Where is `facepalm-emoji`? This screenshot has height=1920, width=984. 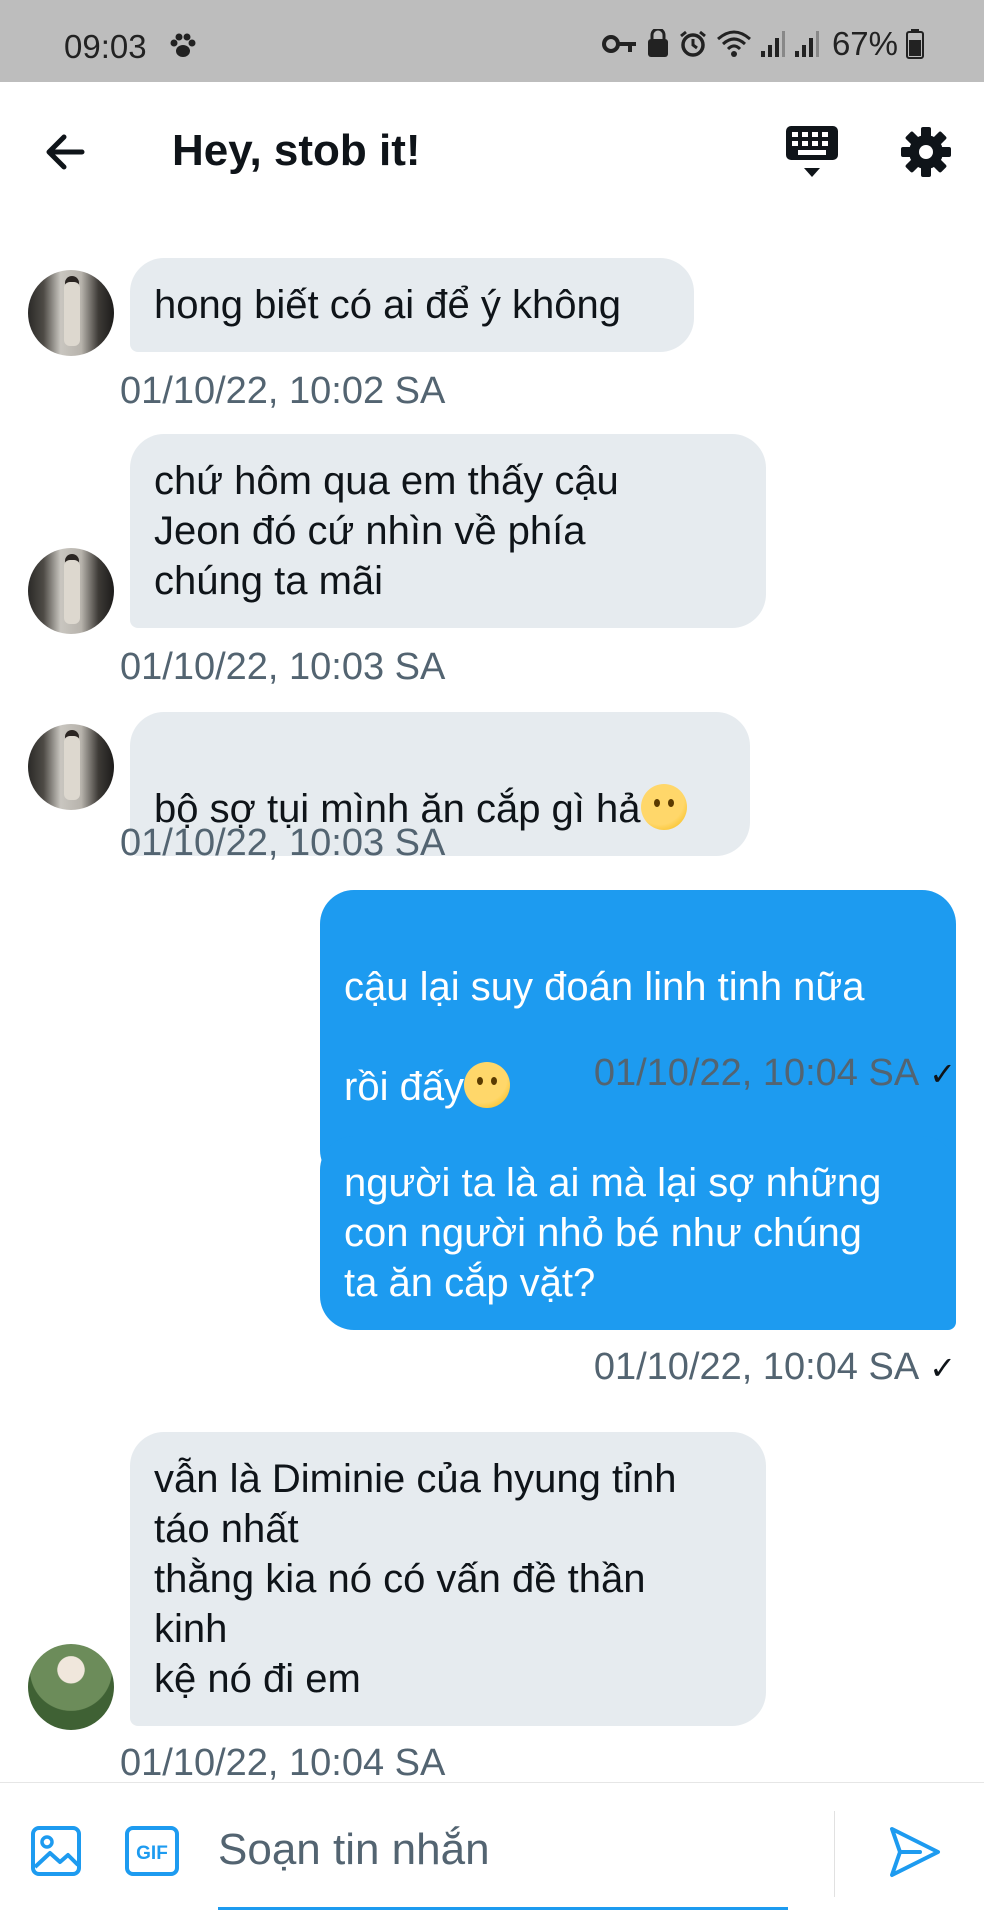 facepalm-emoji is located at coordinates (487, 1085).